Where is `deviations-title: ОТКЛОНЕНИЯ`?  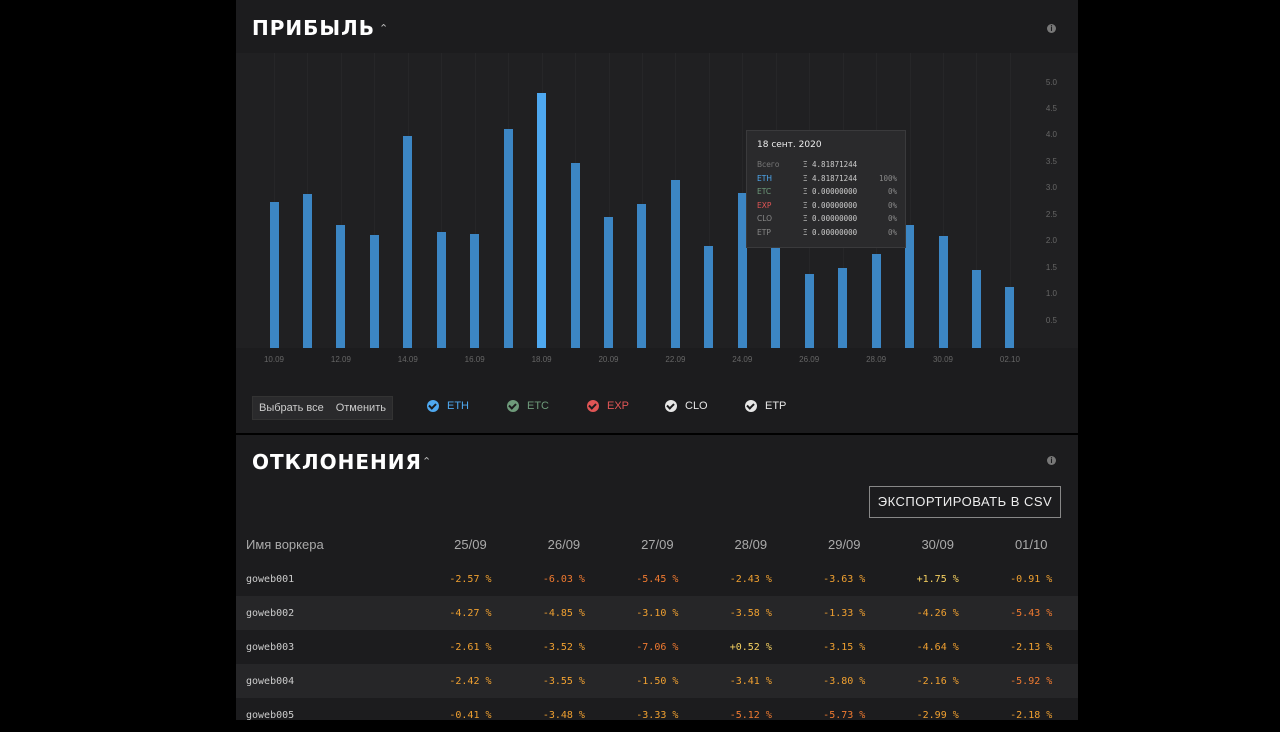 deviations-title: ОТКЛОНЕНИЯ is located at coordinates (337, 462).